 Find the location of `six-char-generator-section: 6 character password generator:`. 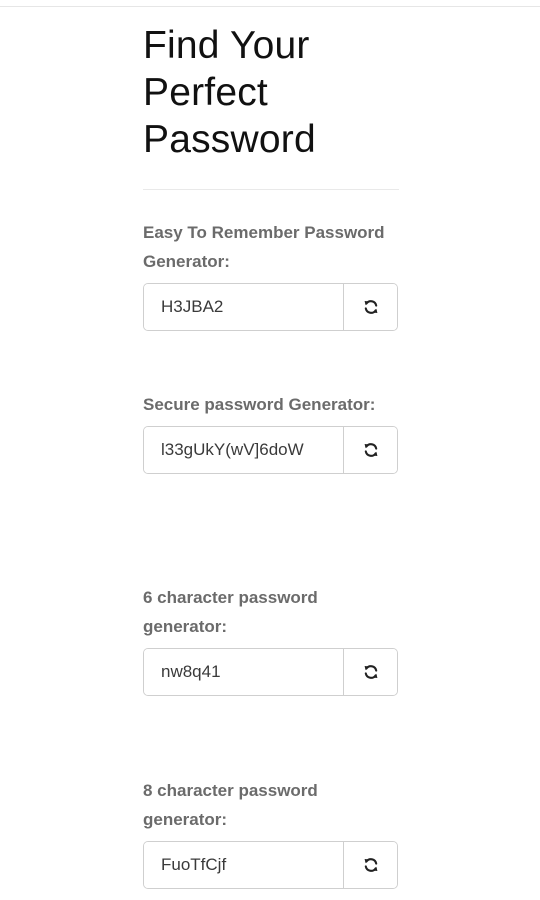

six-char-generator-section: 6 character password generator: is located at coordinates (271, 639).